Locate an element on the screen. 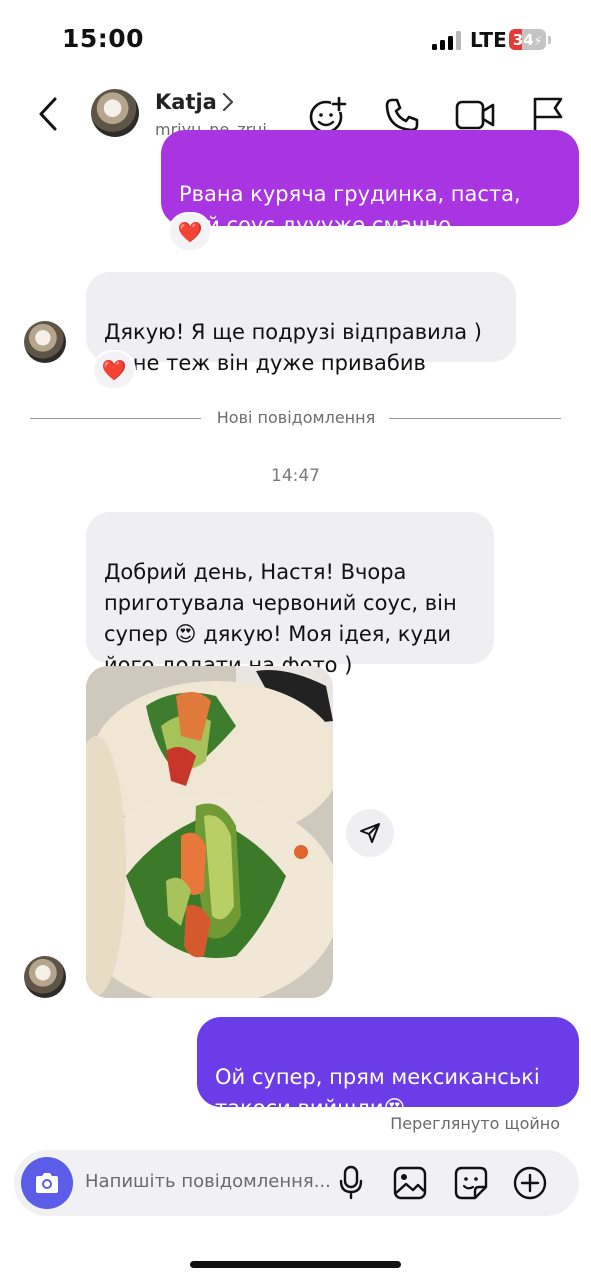 The image size is (591, 1280). gallery-icon is located at coordinates (410, 1183).